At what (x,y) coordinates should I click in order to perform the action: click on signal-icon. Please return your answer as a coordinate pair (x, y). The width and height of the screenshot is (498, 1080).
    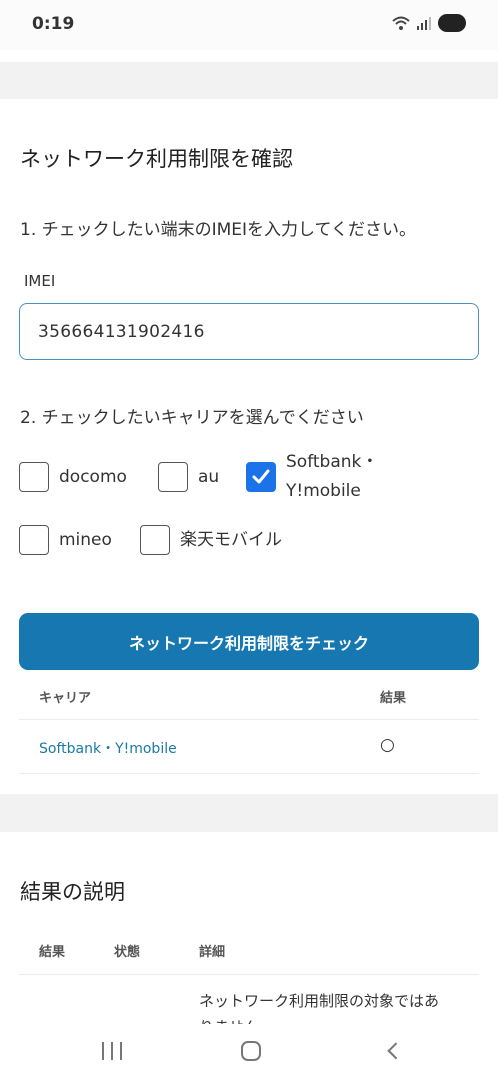
    Looking at the image, I should click on (424, 23).